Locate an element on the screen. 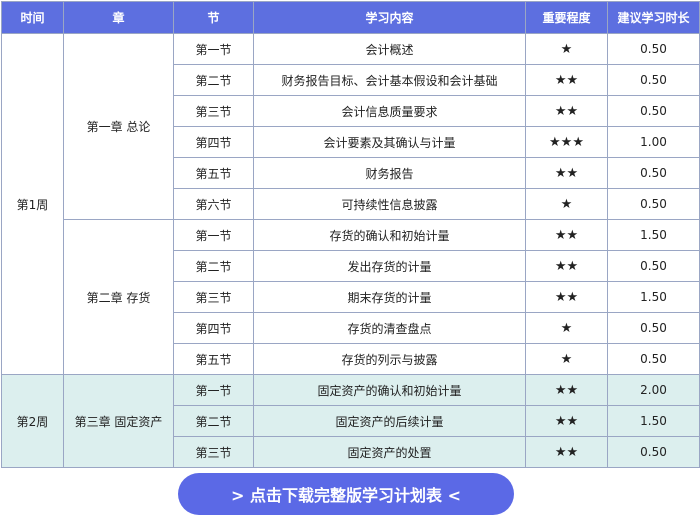  content-cell: 期末存货的计量 is located at coordinates (389, 297).